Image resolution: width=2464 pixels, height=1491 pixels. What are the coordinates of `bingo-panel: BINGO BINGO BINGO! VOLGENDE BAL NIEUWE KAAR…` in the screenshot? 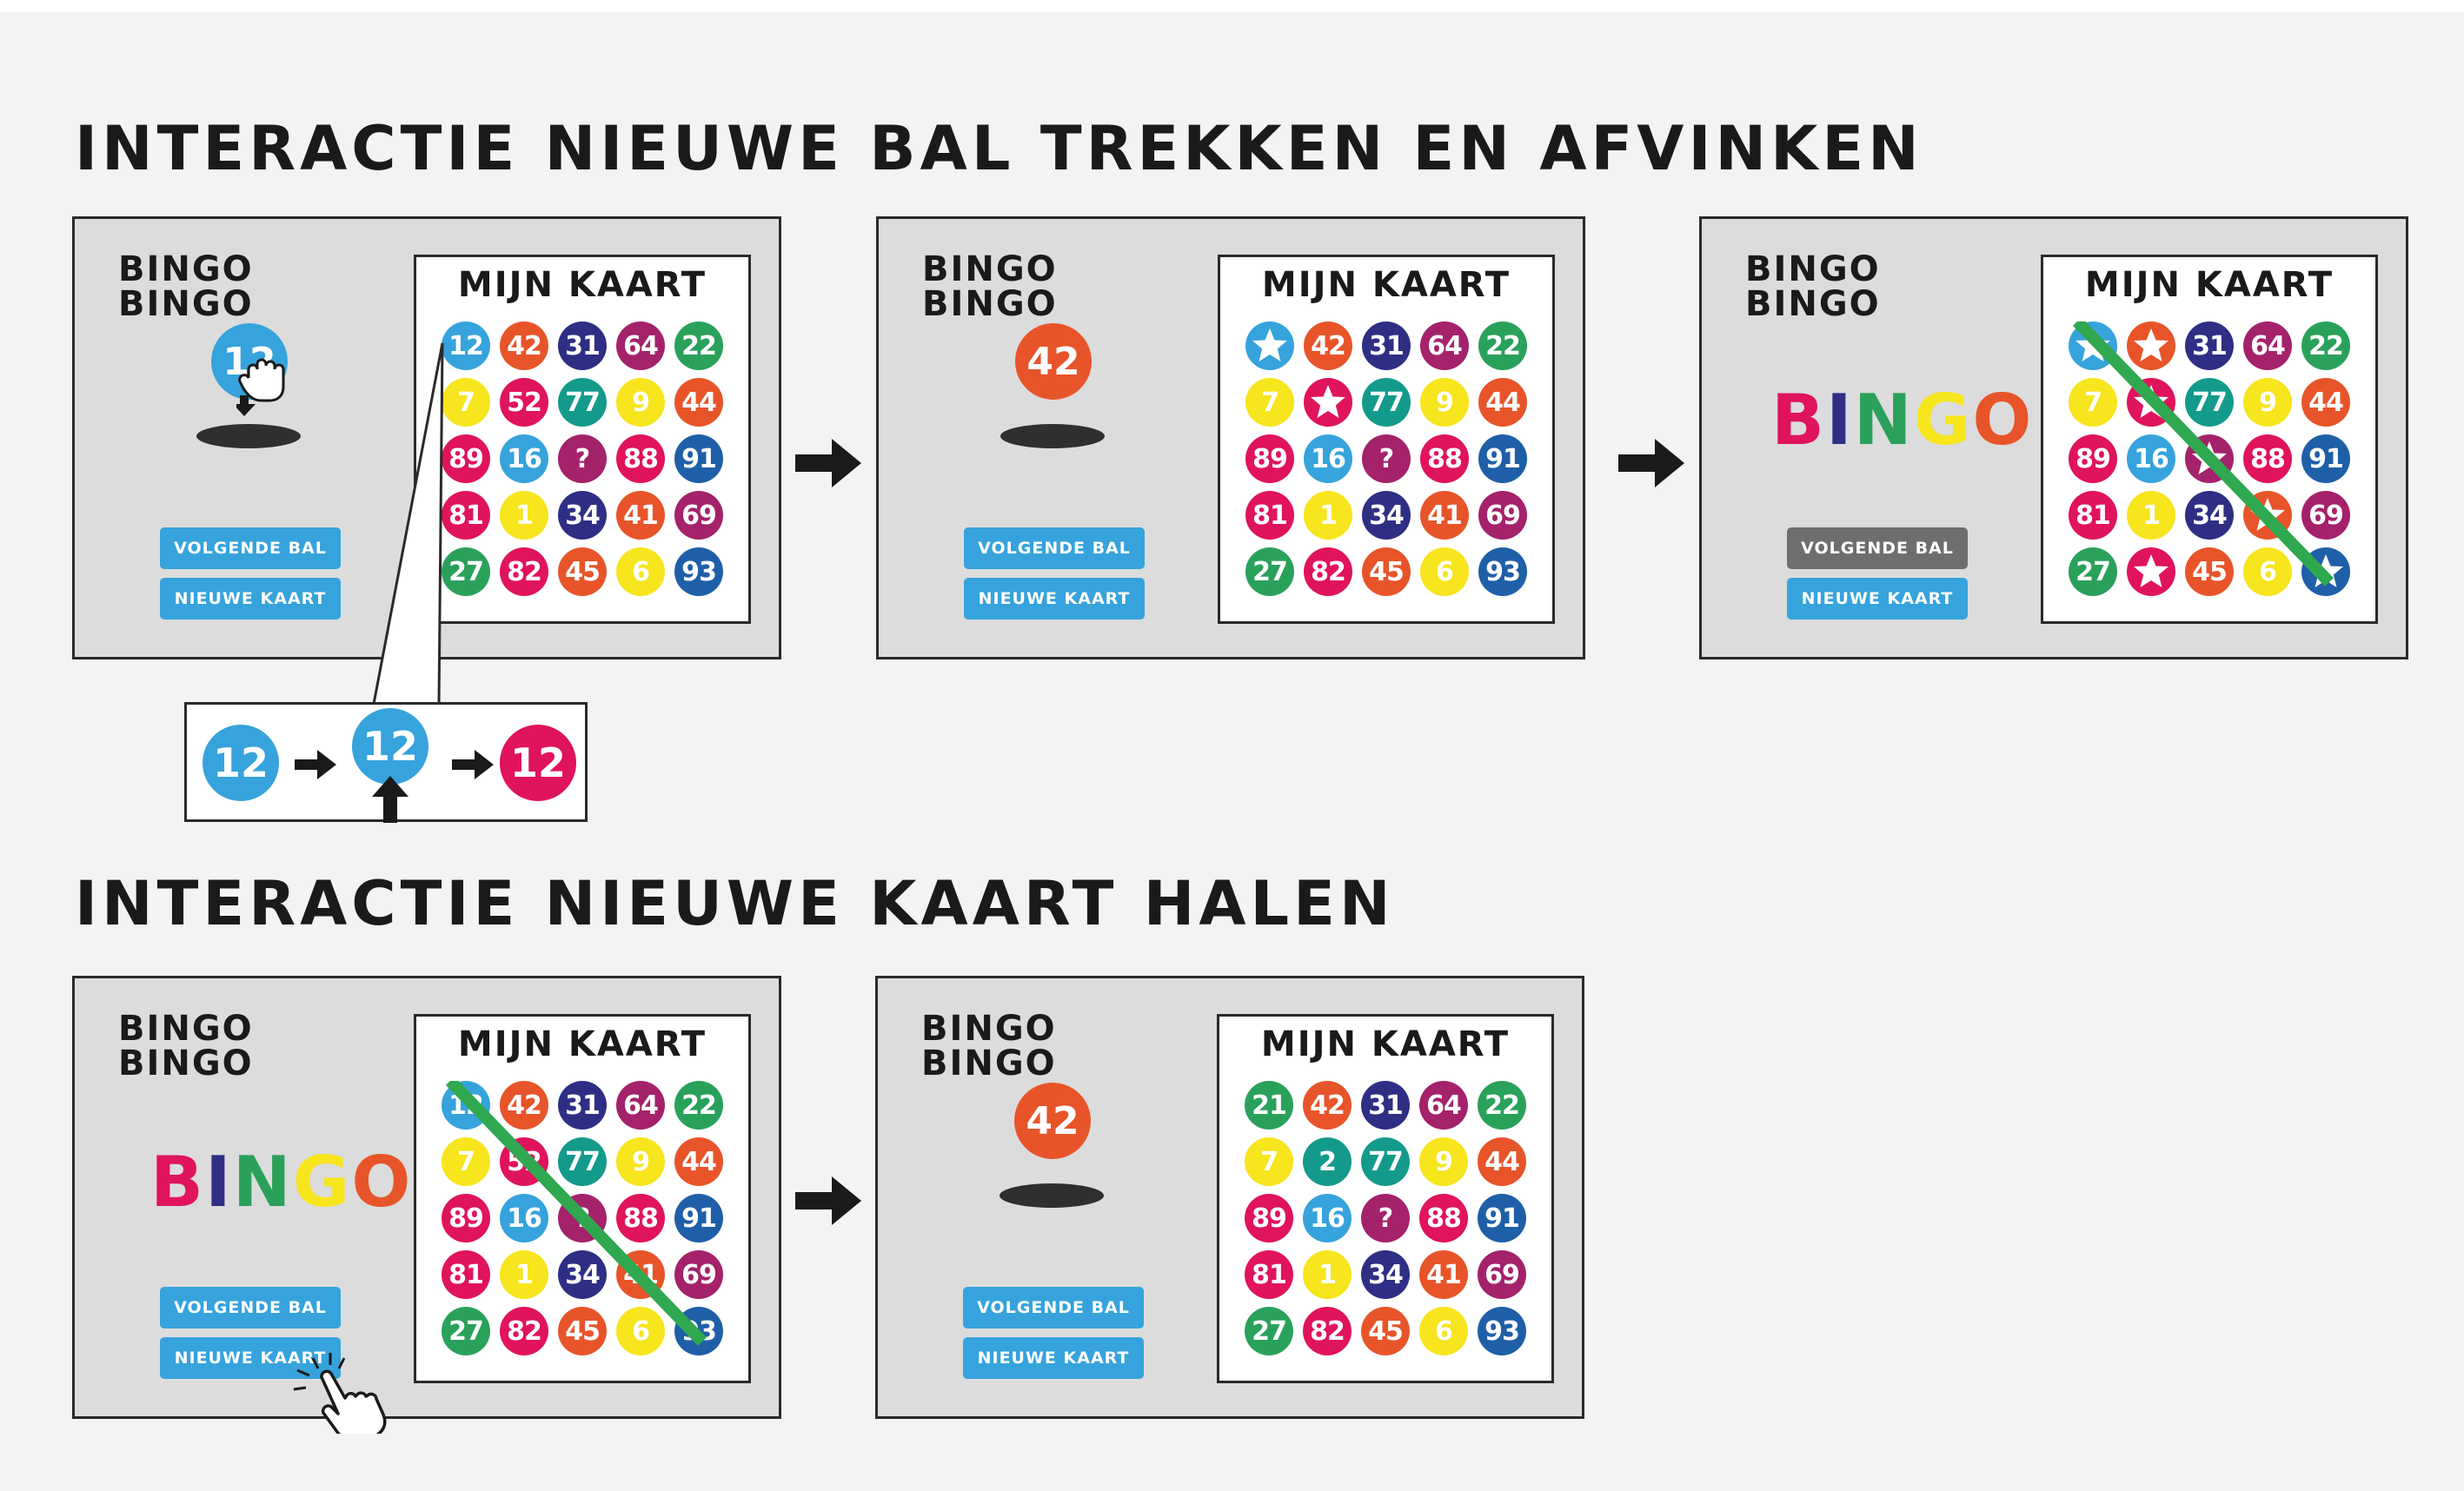 It's located at (2053, 437).